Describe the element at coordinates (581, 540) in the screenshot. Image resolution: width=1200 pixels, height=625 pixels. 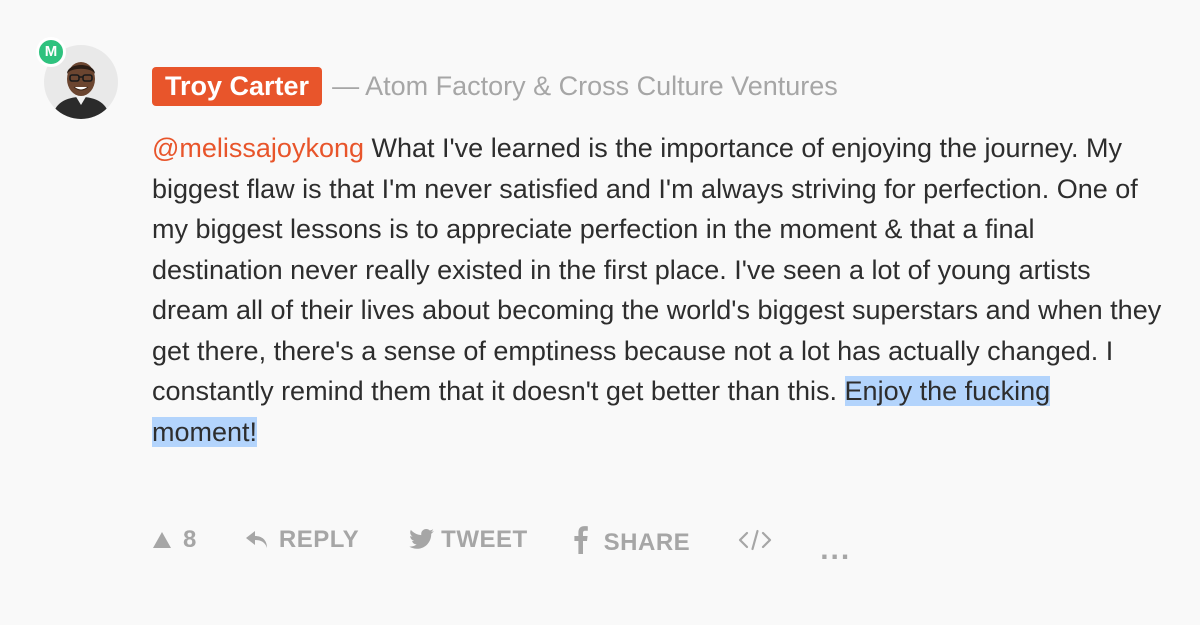
I see `facebook-f-icon` at that location.